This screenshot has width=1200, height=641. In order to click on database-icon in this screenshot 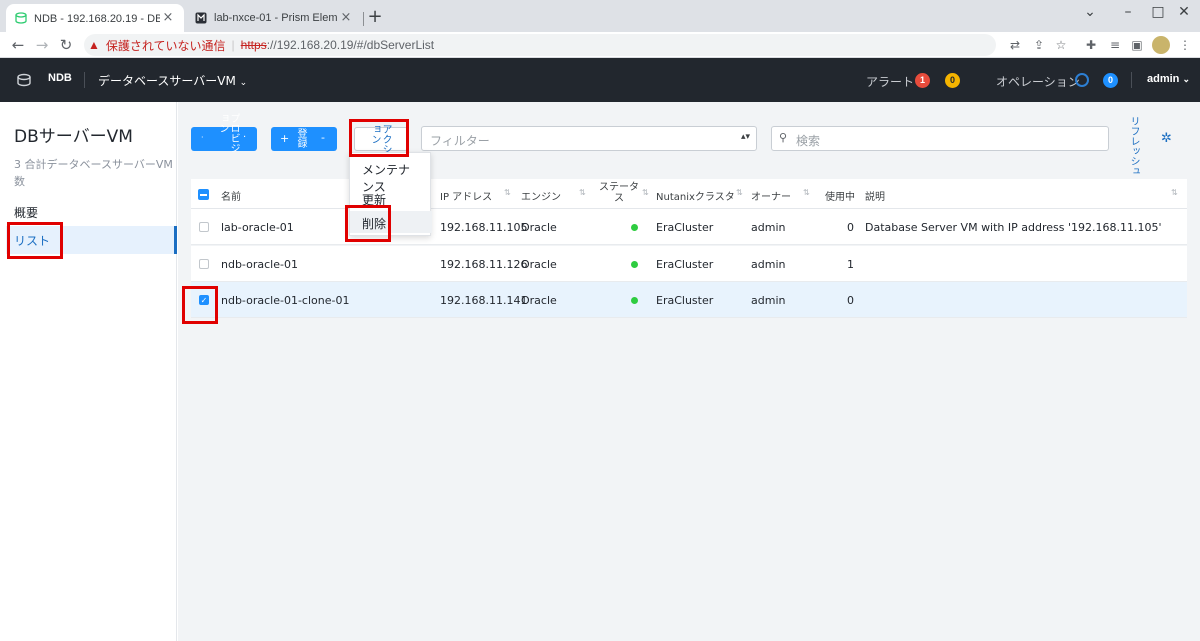, I will do `click(21, 18)`.